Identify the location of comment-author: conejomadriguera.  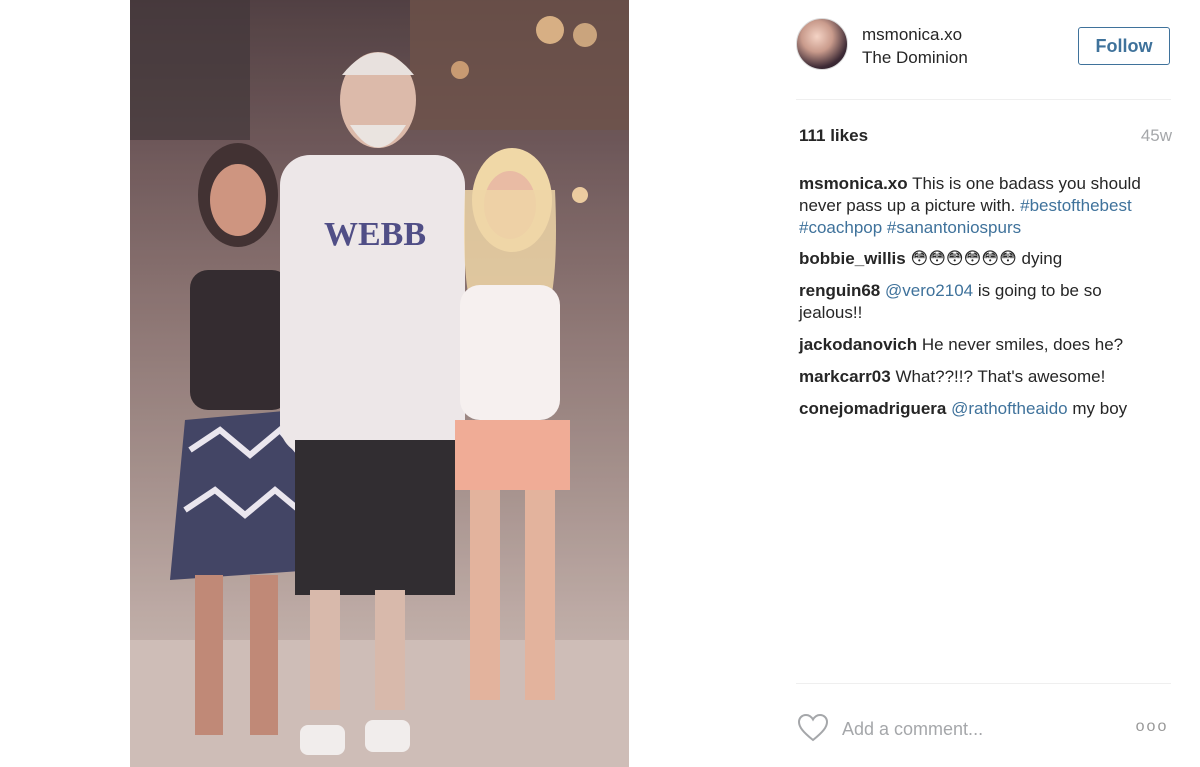
(872, 408).